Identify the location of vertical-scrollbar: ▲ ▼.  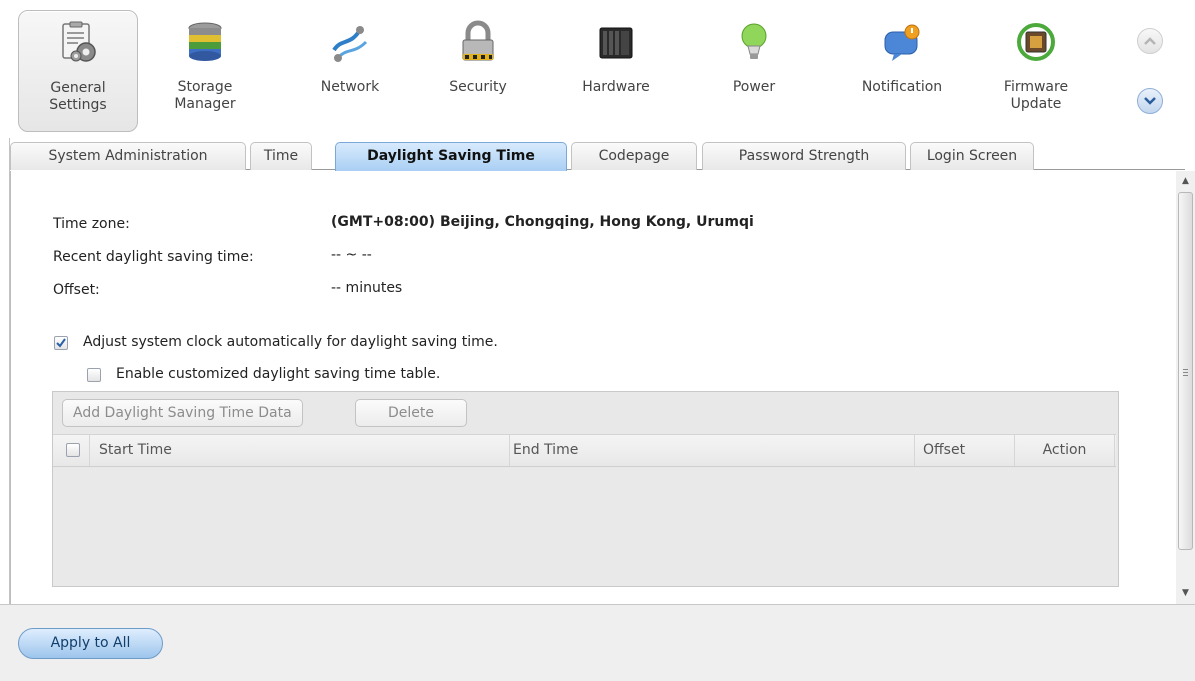
(1185, 387).